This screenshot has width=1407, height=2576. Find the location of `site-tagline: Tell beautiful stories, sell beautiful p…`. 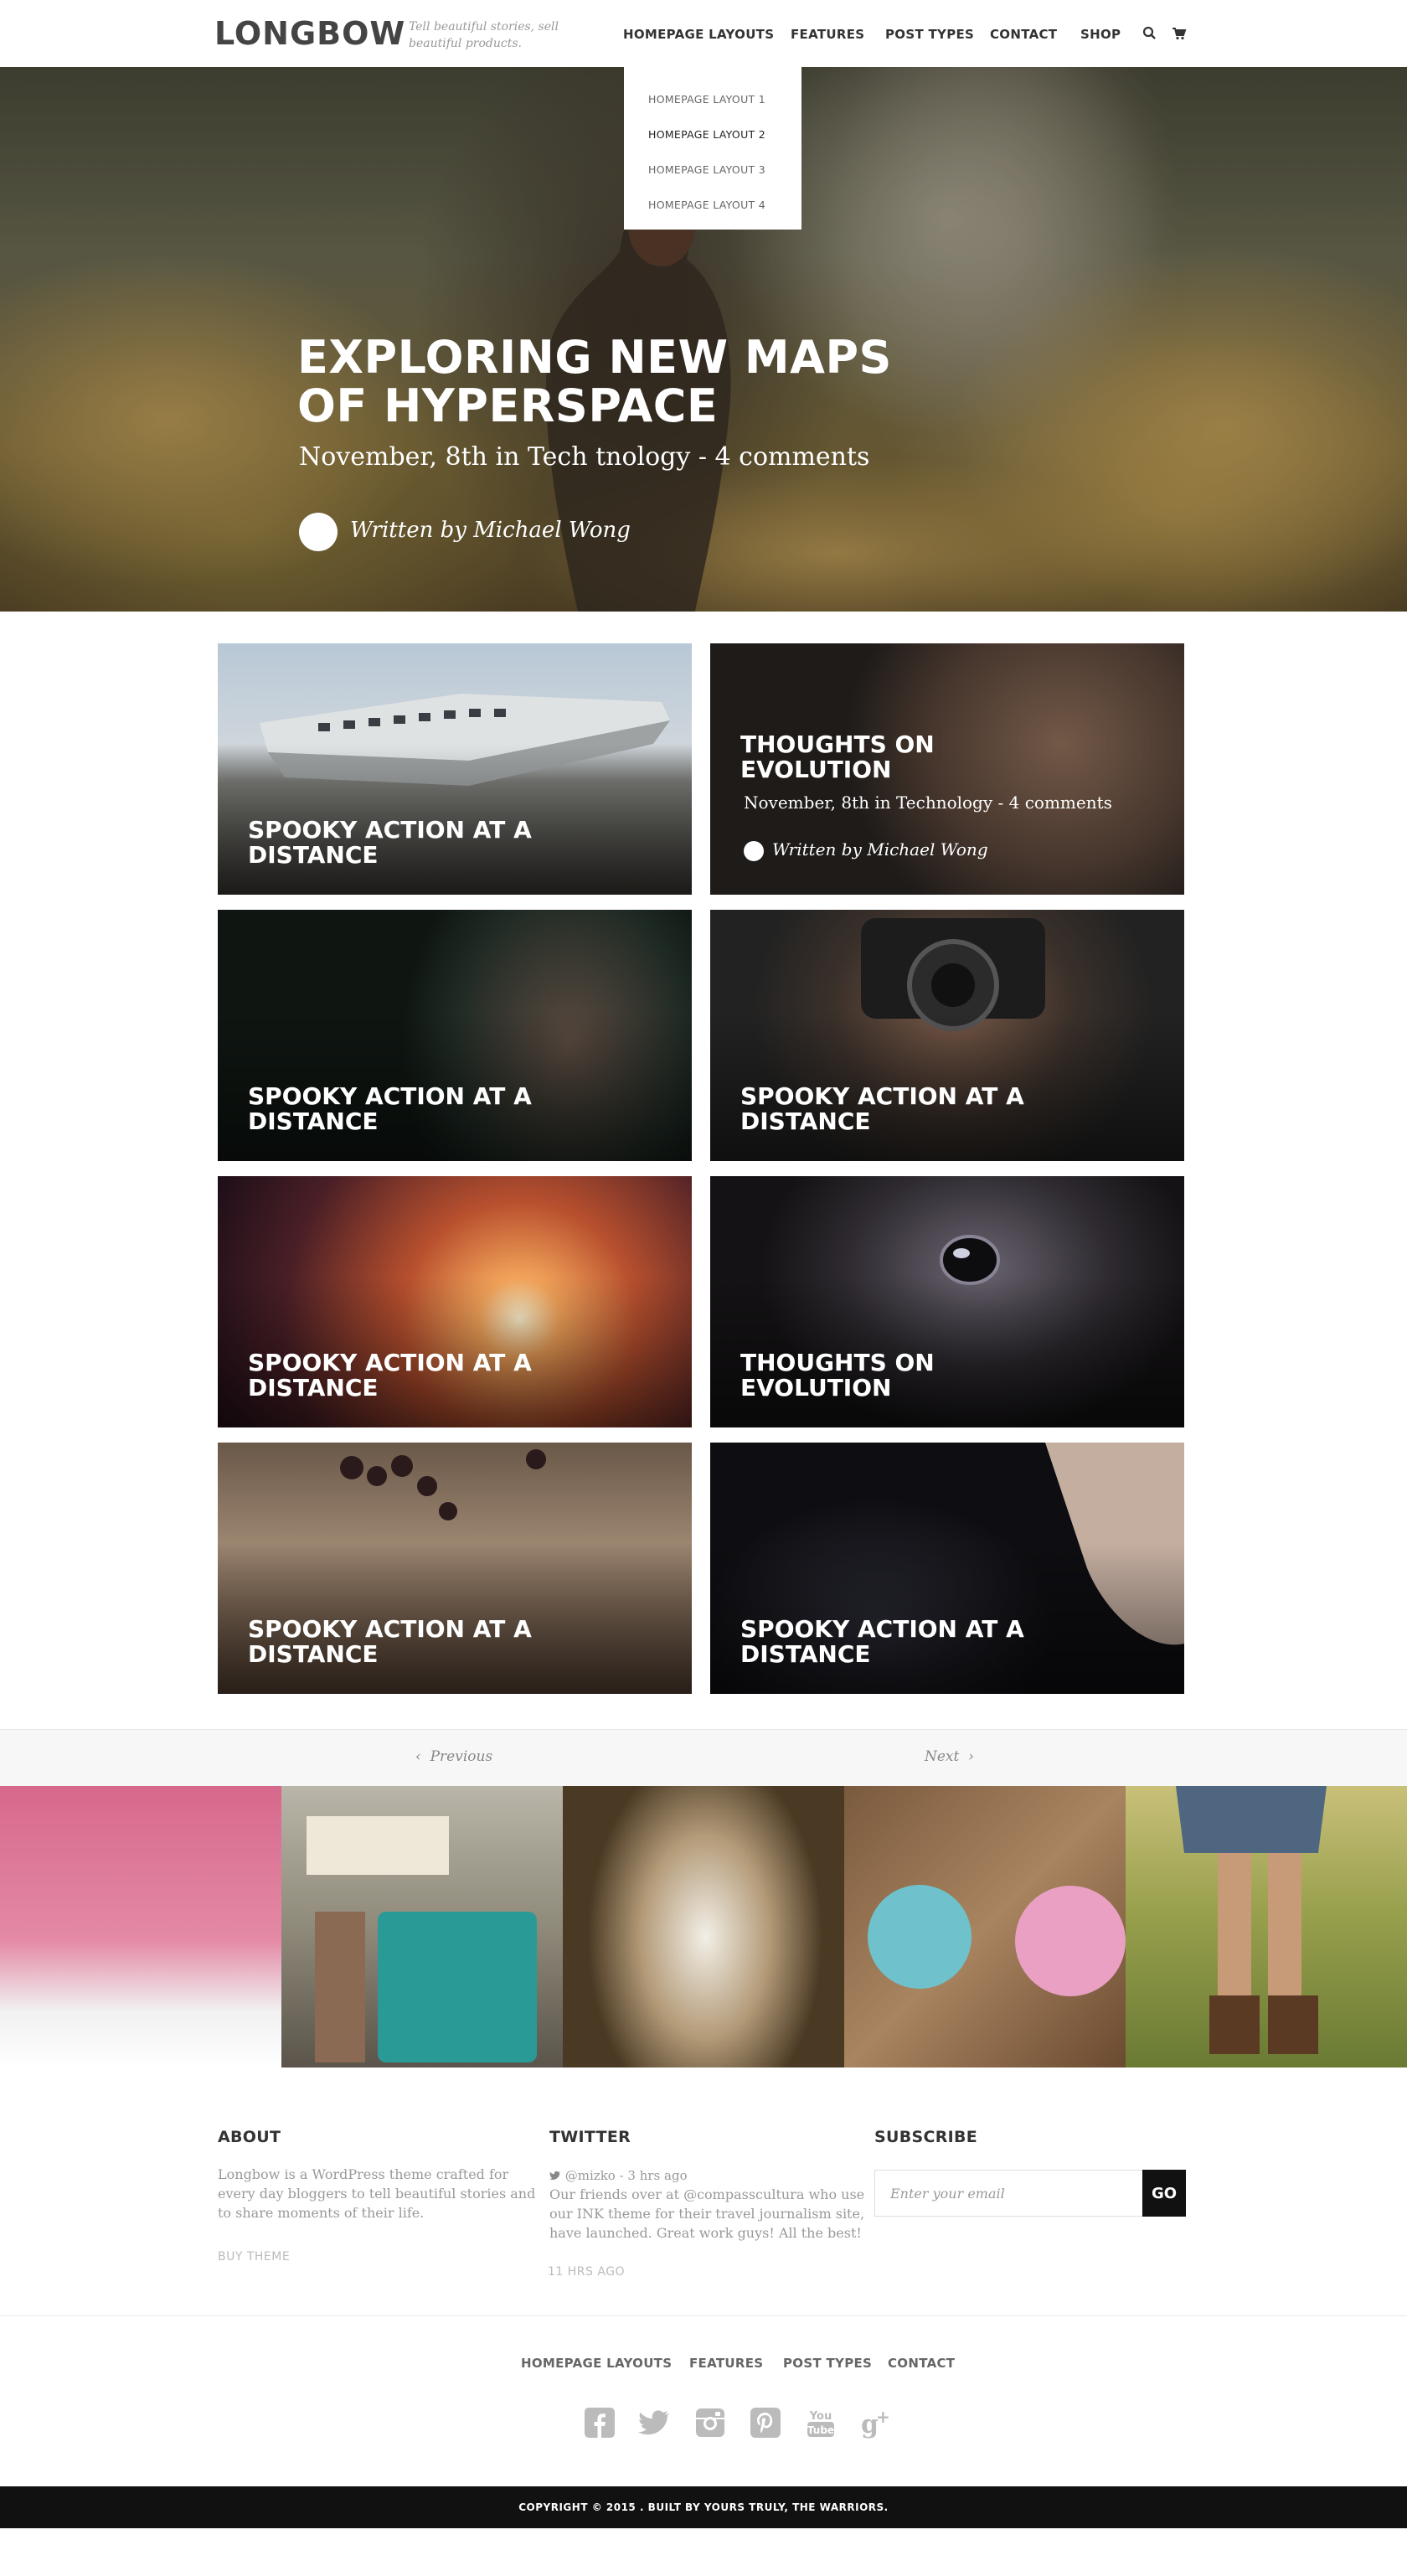

site-tagline: Tell beautiful stories, sell beautiful p… is located at coordinates (484, 35).